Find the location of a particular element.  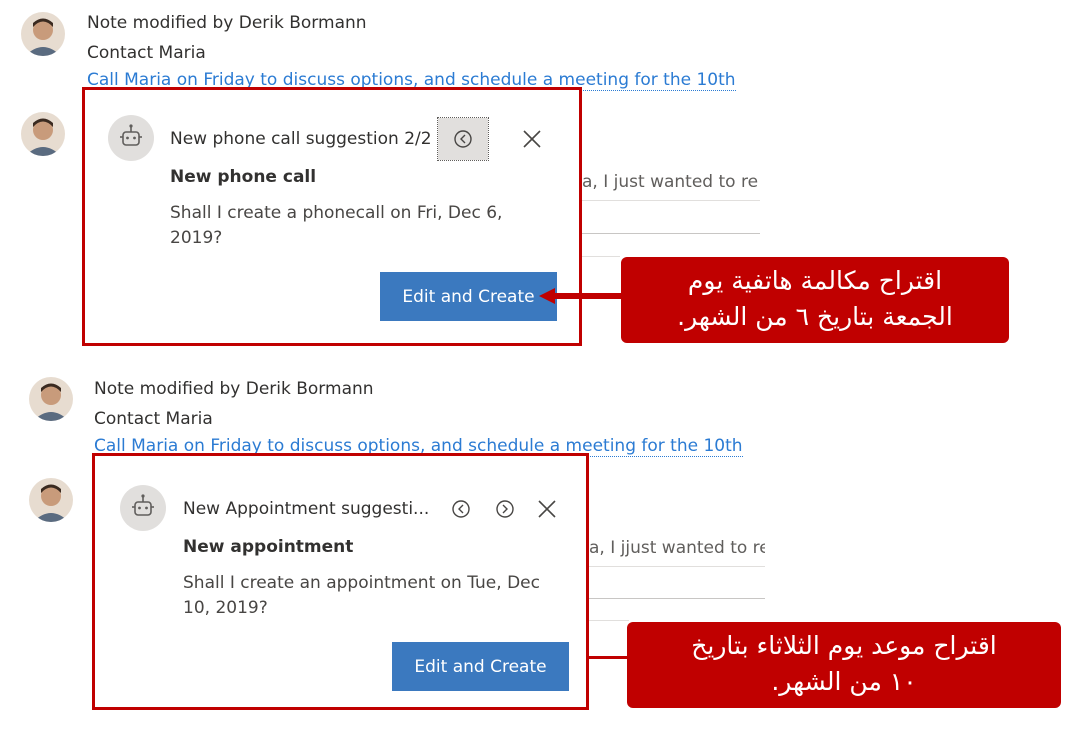

callout-line-2: الجمعة بتاريخ ٦ من الشهر. is located at coordinates (815, 316).